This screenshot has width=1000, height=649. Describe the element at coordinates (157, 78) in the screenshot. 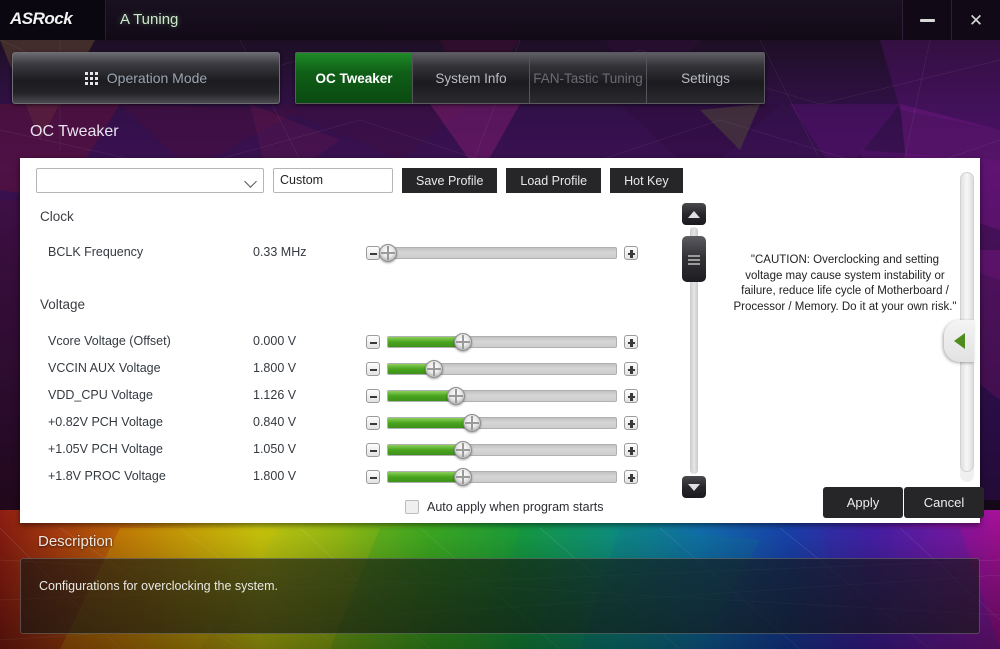

I see `operation-mode-label: Operation Mode` at that location.